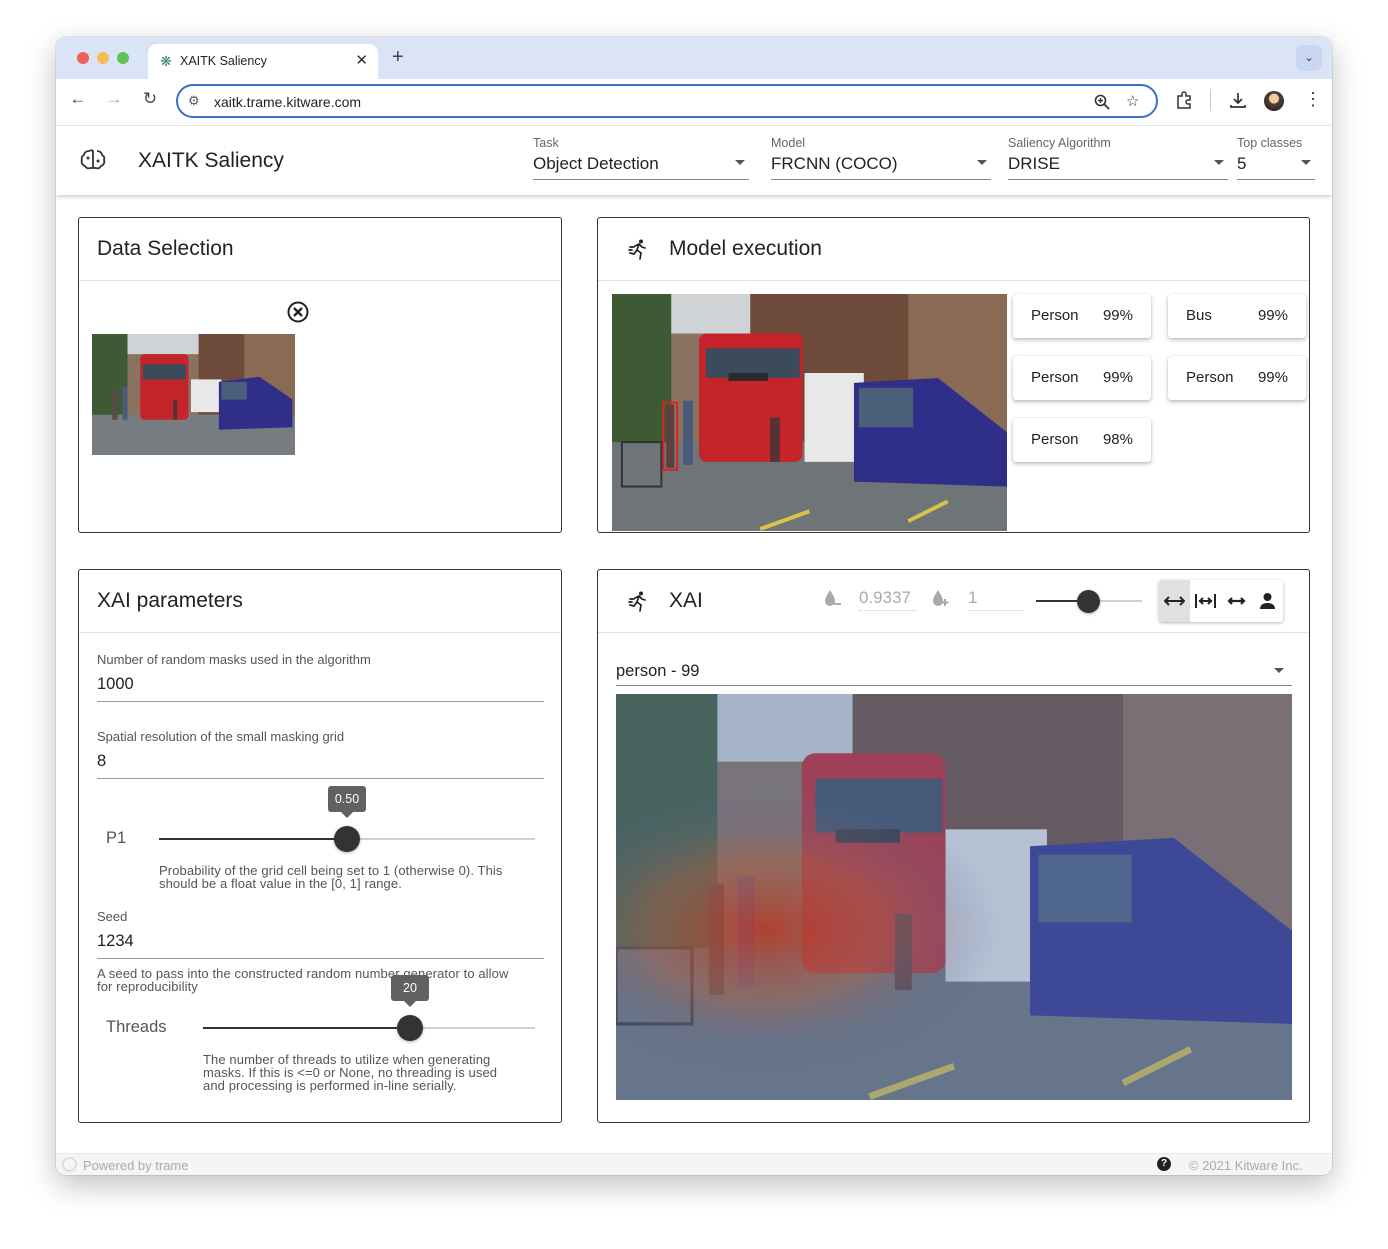 Image resolution: width=1388 pixels, height=1249 pixels. I want to click on download-icon, so click(1238, 100).